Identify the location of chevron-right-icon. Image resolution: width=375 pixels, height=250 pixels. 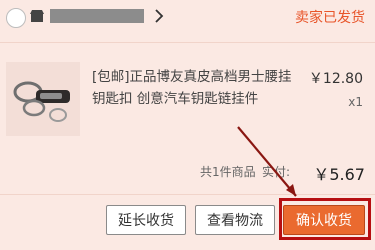
(159, 16).